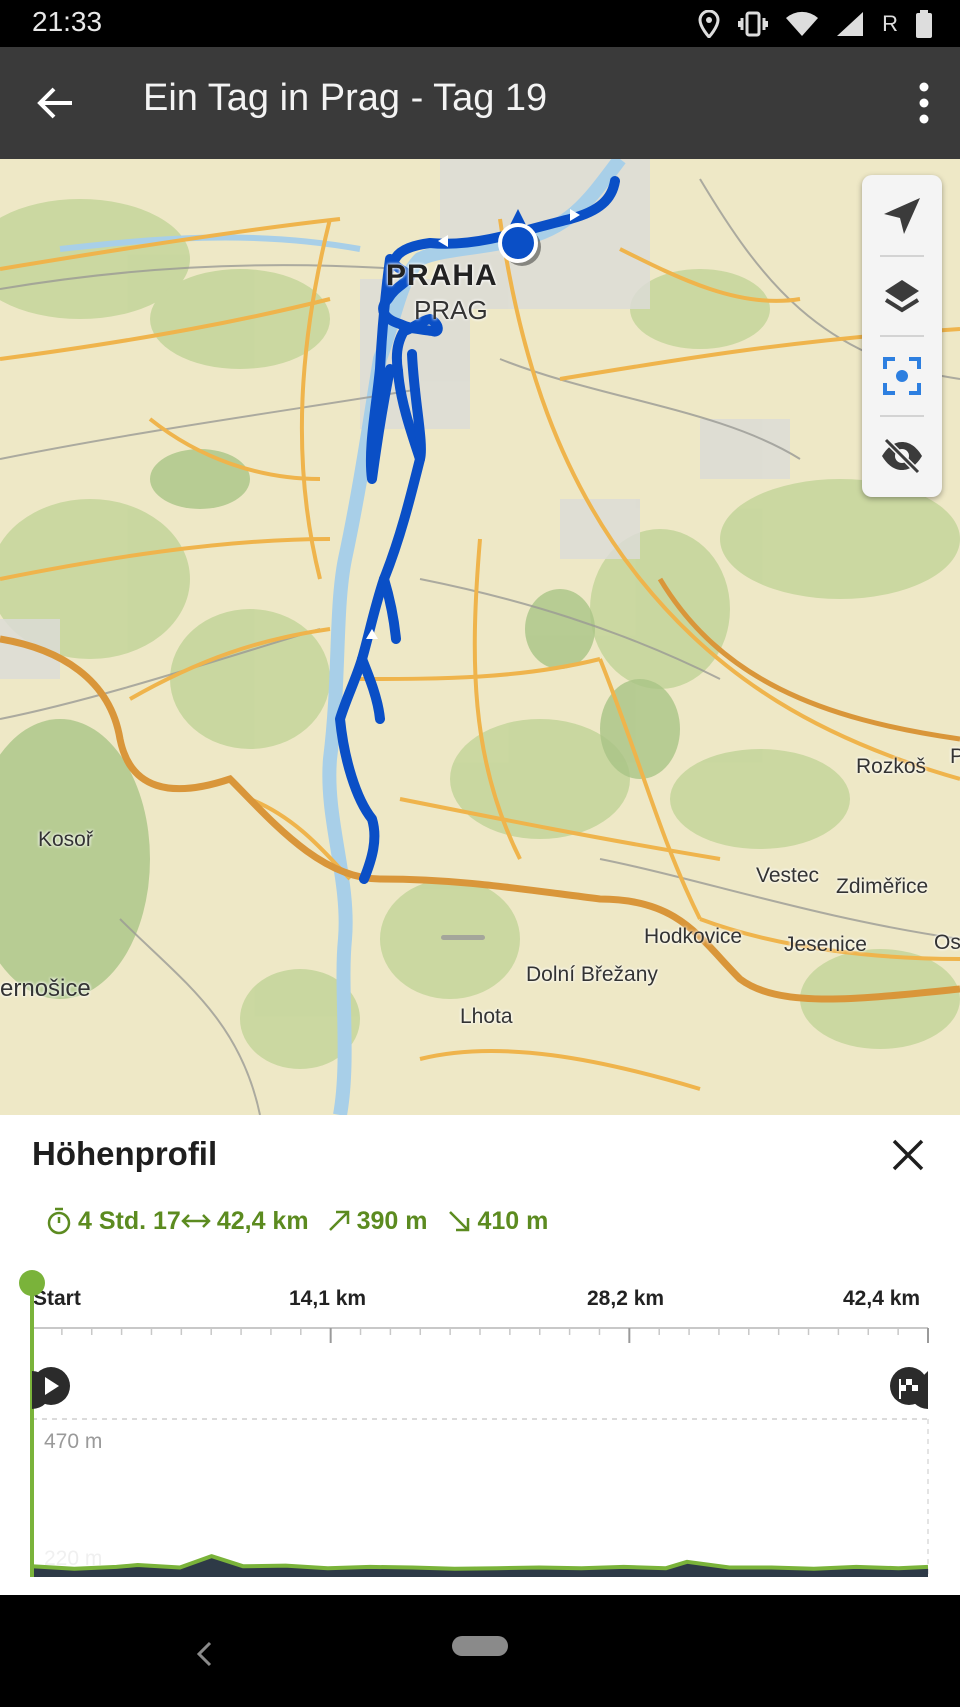  Describe the element at coordinates (459, 1221) in the screenshot. I see `descent-arrow-icon` at that location.